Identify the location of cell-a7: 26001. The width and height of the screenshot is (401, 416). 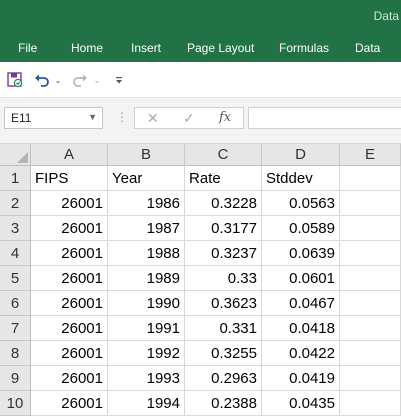
(69, 328).